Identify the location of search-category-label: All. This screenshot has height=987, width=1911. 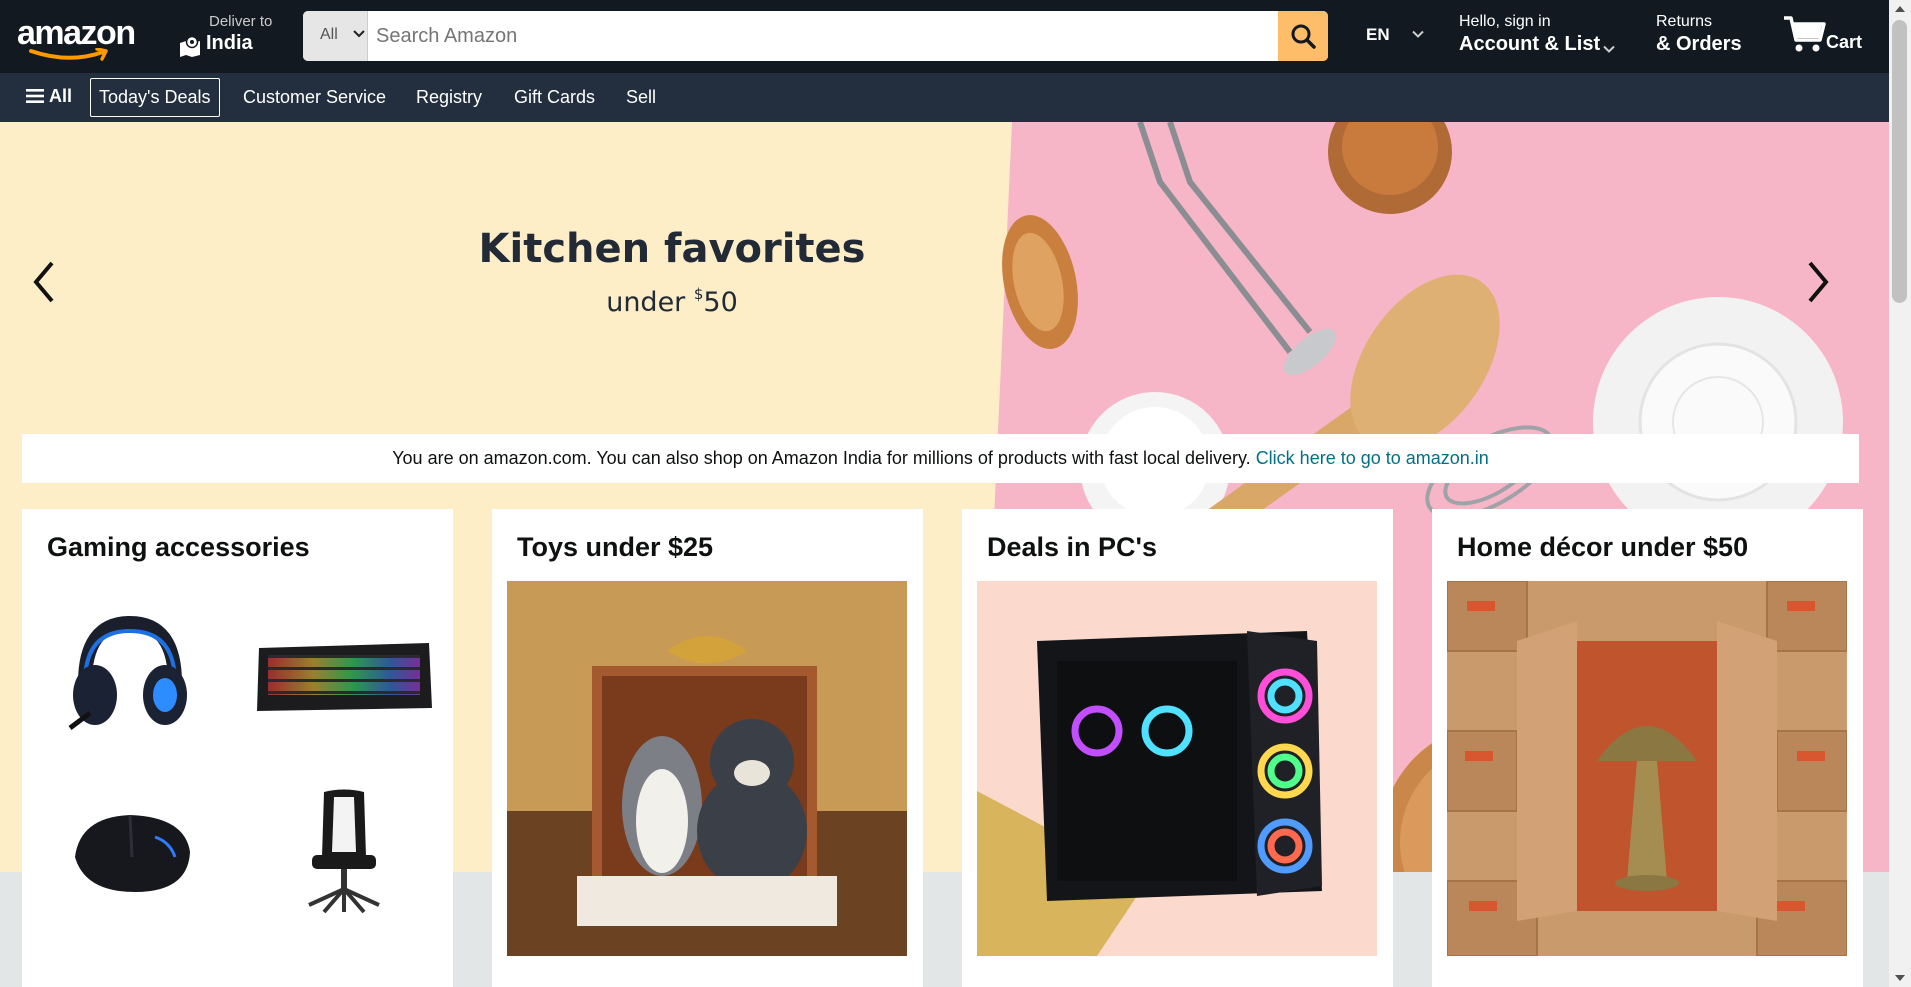
(329, 34).